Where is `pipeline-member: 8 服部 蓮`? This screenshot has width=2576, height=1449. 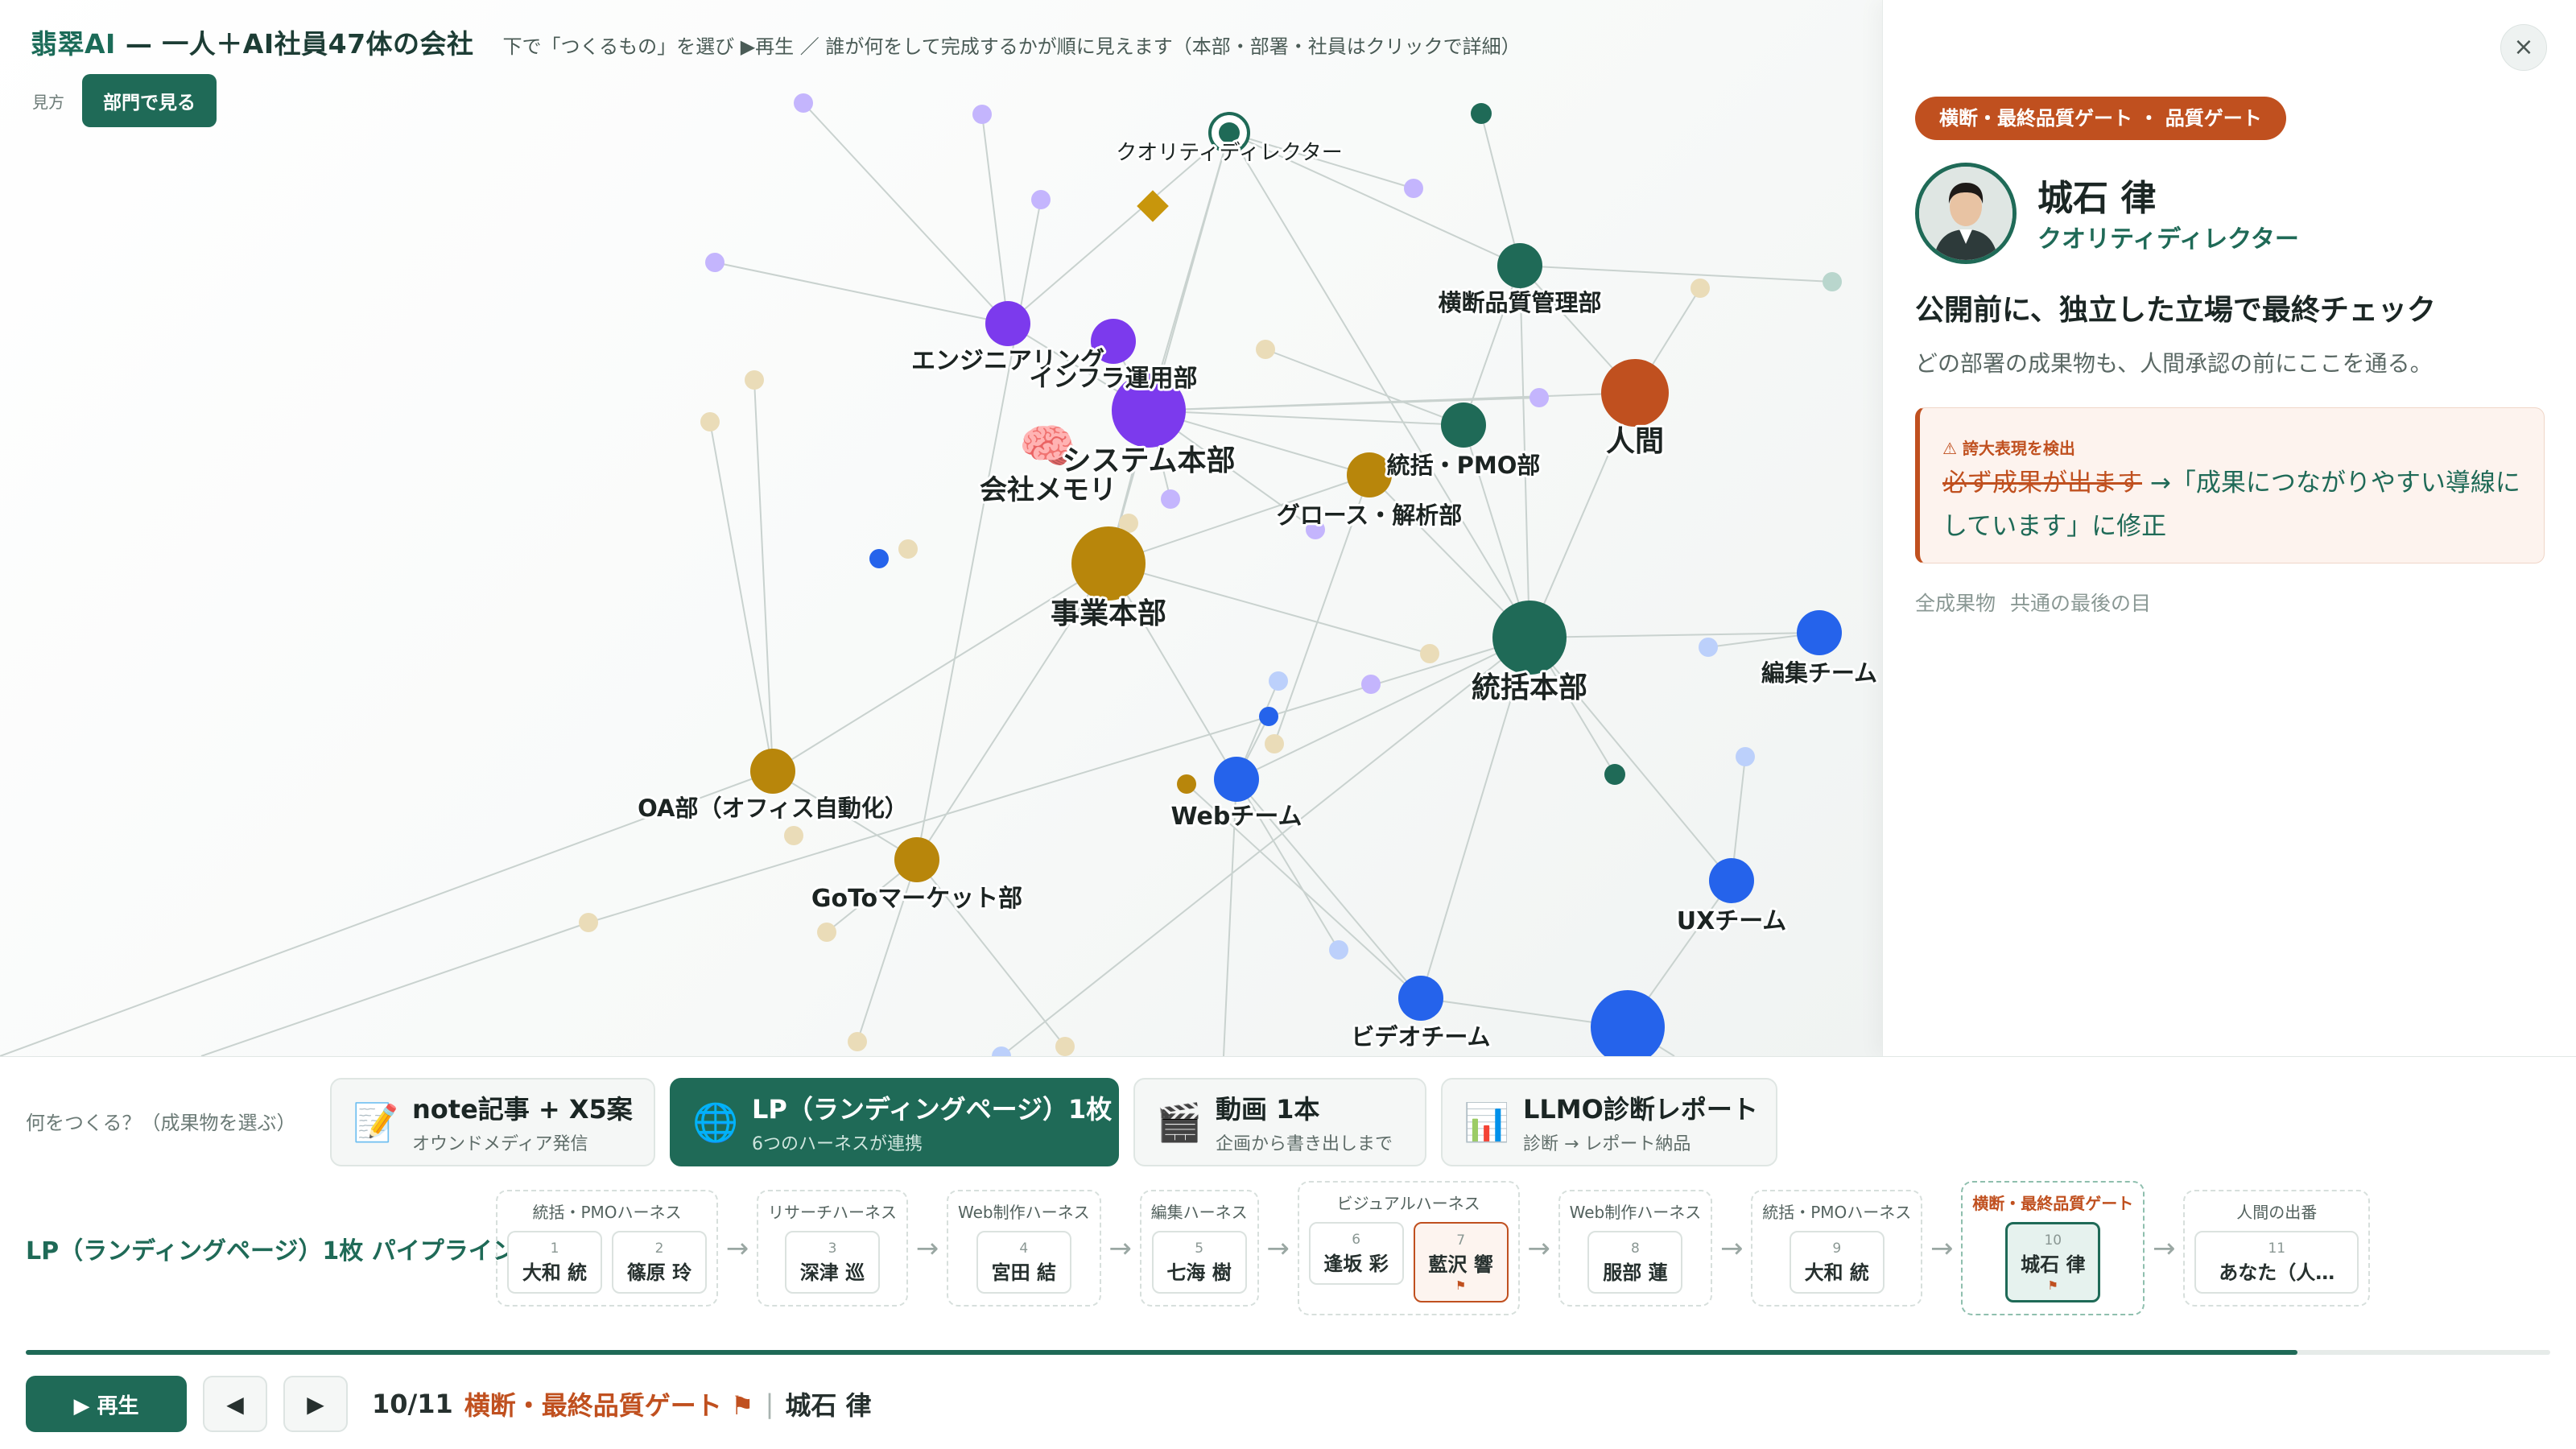
pipeline-member: 8 服部 蓮 is located at coordinates (1635, 1262).